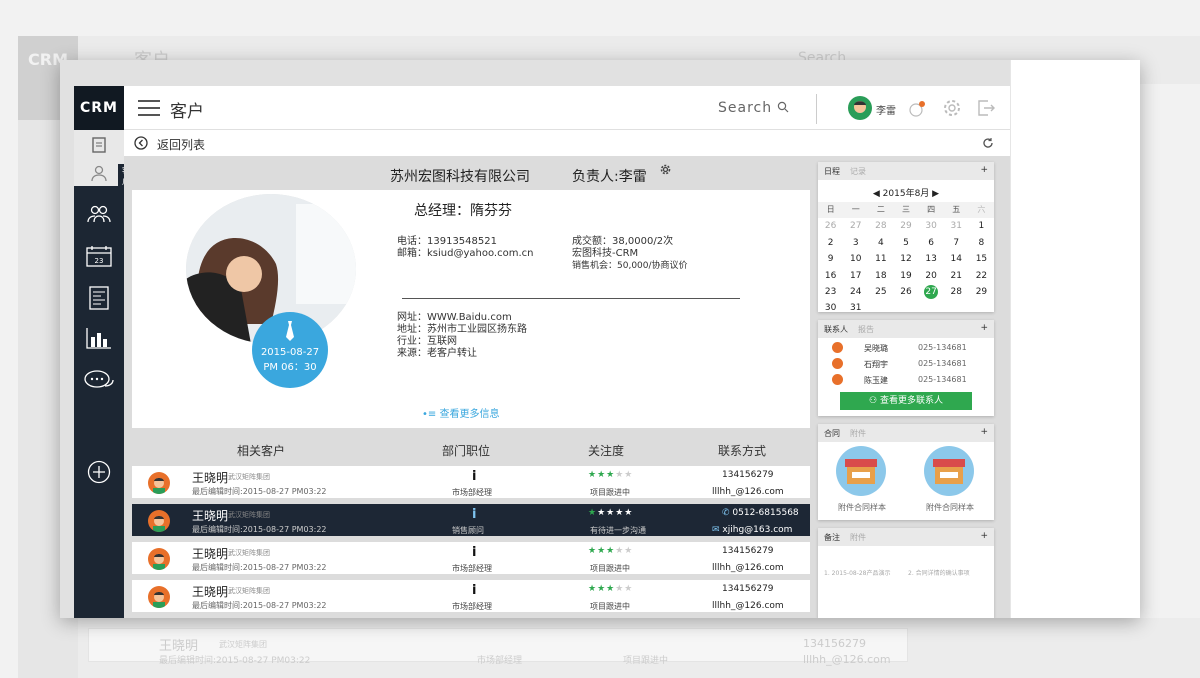 This screenshot has height=678, width=1200. What do you see at coordinates (99, 256) in the screenshot?
I see `sidebar-item-calendar: 23` at bounding box center [99, 256].